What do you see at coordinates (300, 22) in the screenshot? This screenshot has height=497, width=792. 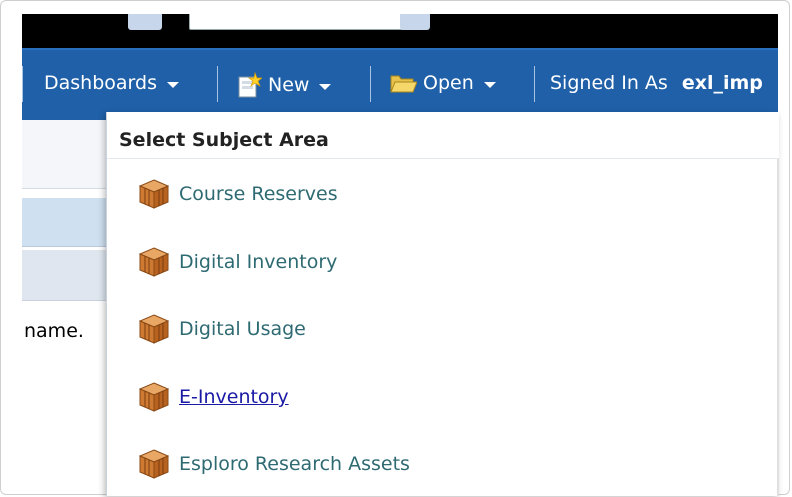 I see `global-search-input` at bounding box center [300, 22].